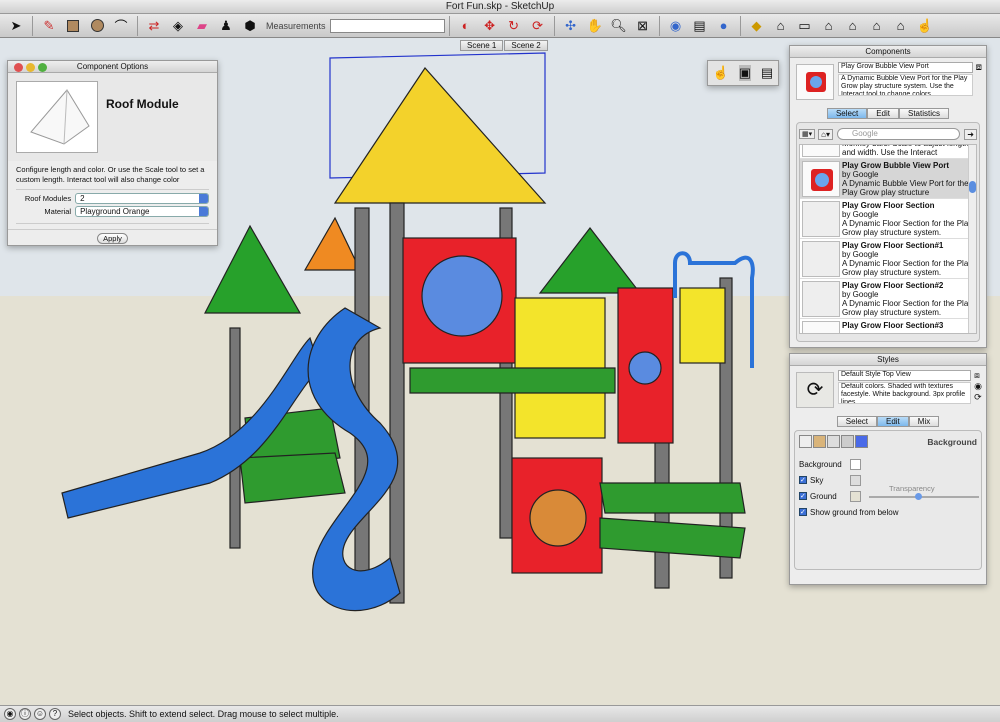 Image resolution: width=1000 pixels, height=722 pixels. What do you see at coordinates (978, 375) in the screenshot?
I see `create-style-icon: ⧈` at bounding box center [978, 375].